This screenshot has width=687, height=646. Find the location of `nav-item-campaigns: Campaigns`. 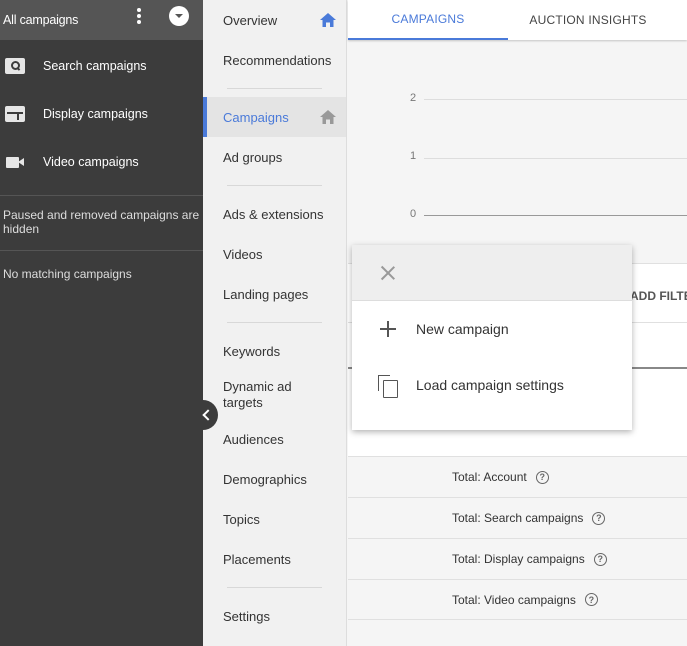

nav-item-campaigns: Campaigns is located at coordinates (274, 117).